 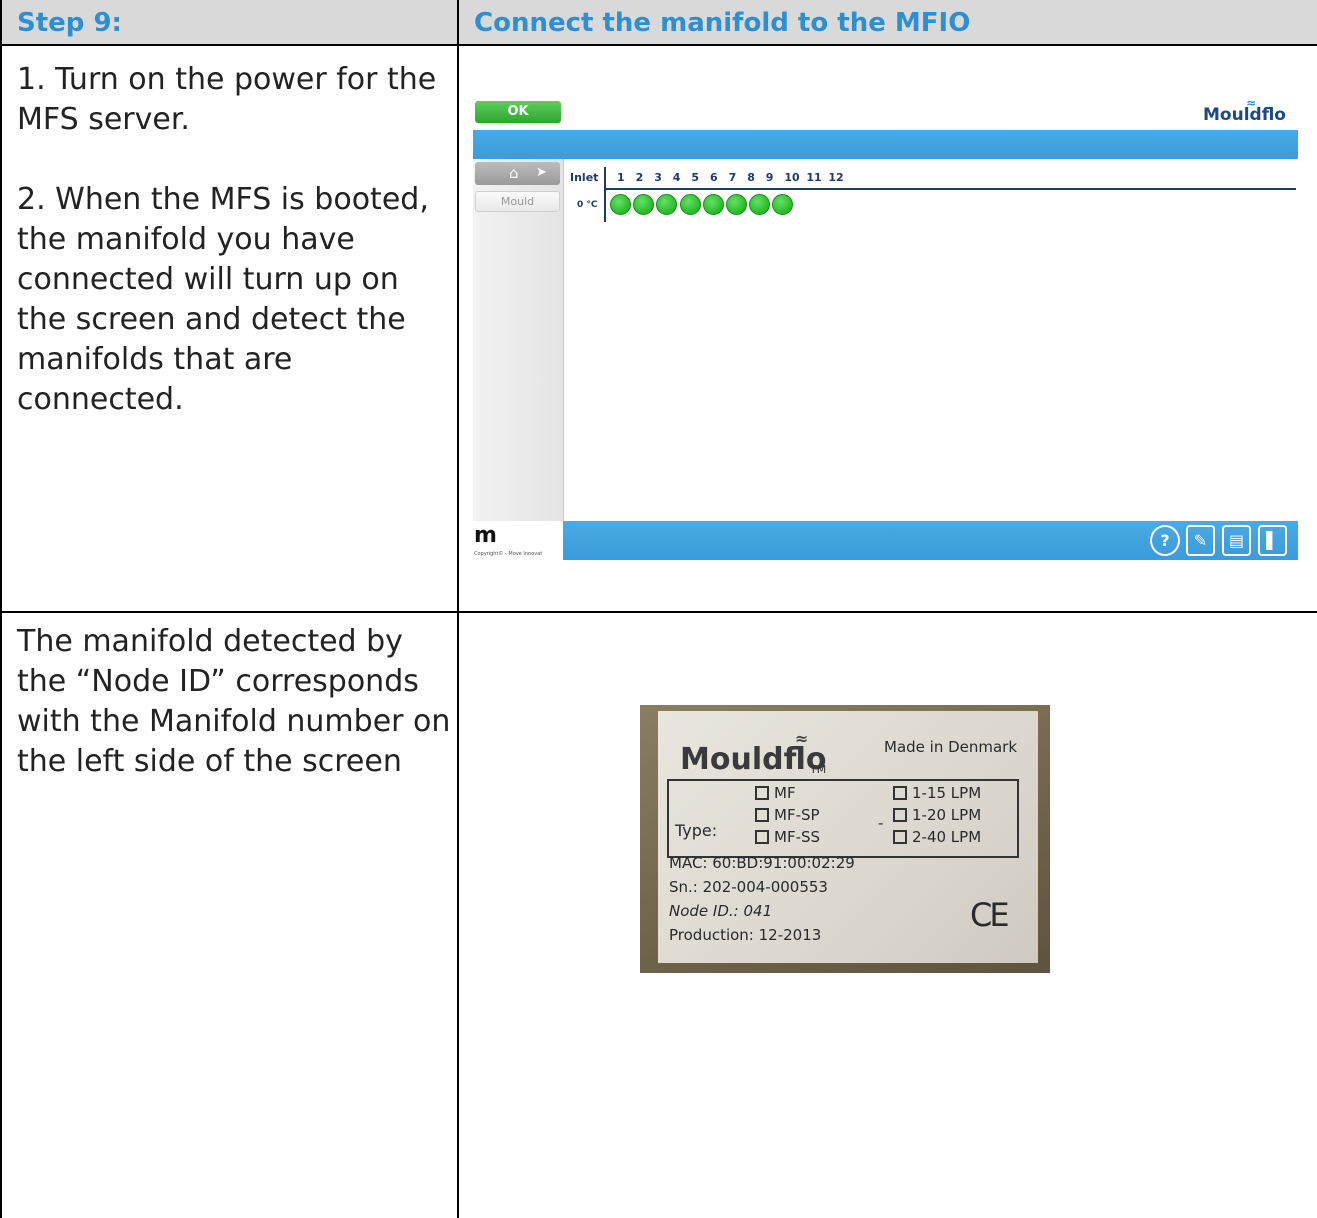 I want to click on step-title: Connect the manifold to the MFIO, so click(x=722, y=23).